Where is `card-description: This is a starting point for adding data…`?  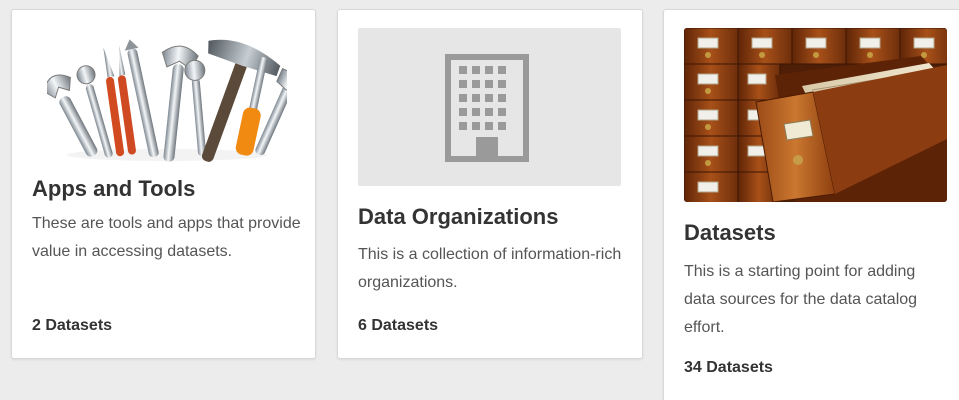
card-description: This is a starting point for adding data… is located at coordinates (801, 299).